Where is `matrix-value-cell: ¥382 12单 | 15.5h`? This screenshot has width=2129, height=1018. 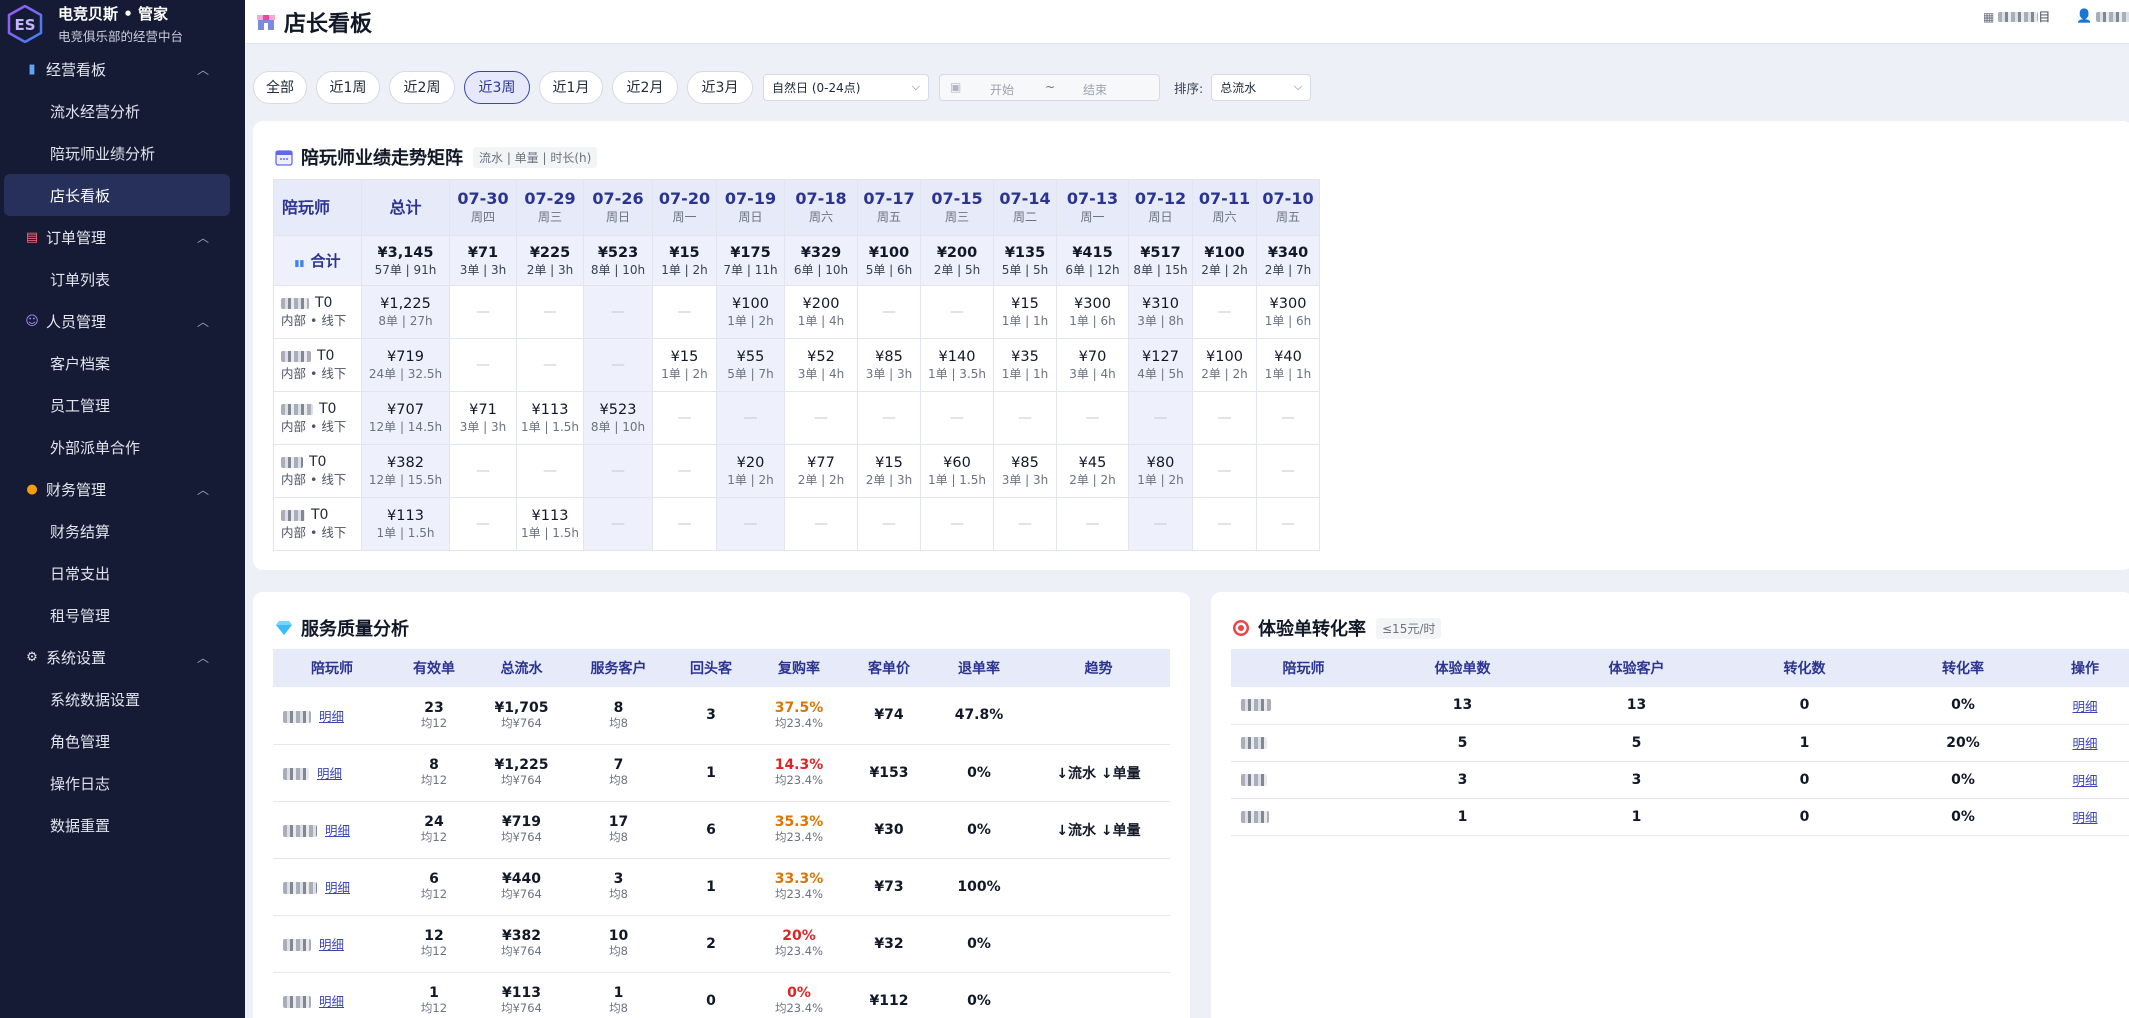 matrix-value-cell: ¥382 12单 | 15.5h is located at coordinates (405, 471).